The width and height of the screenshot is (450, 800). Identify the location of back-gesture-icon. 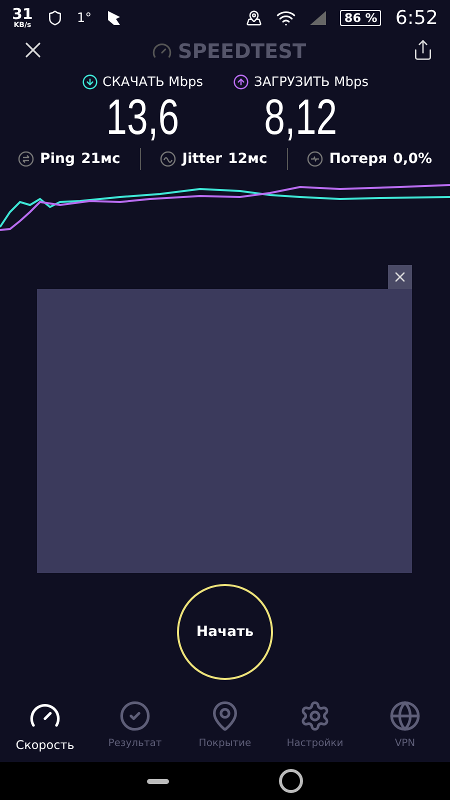
(158, 781).